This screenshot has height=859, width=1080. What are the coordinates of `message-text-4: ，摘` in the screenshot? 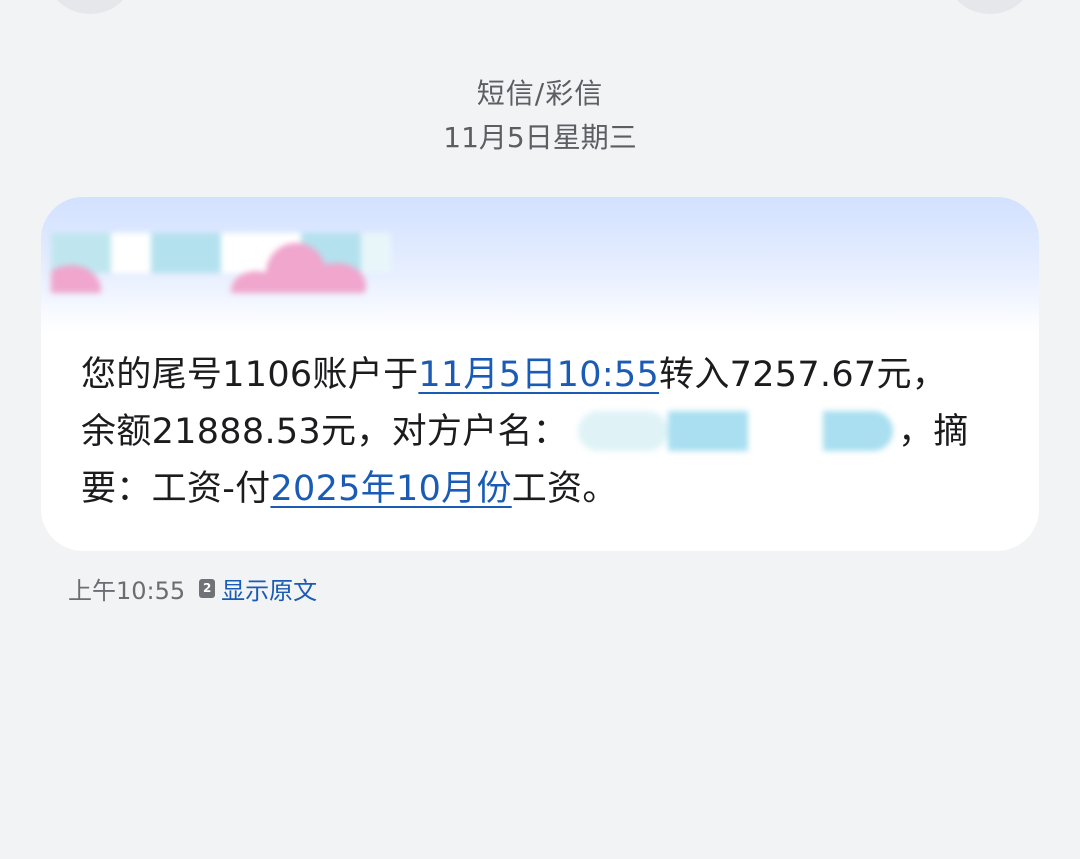 It's located at (933, 432).